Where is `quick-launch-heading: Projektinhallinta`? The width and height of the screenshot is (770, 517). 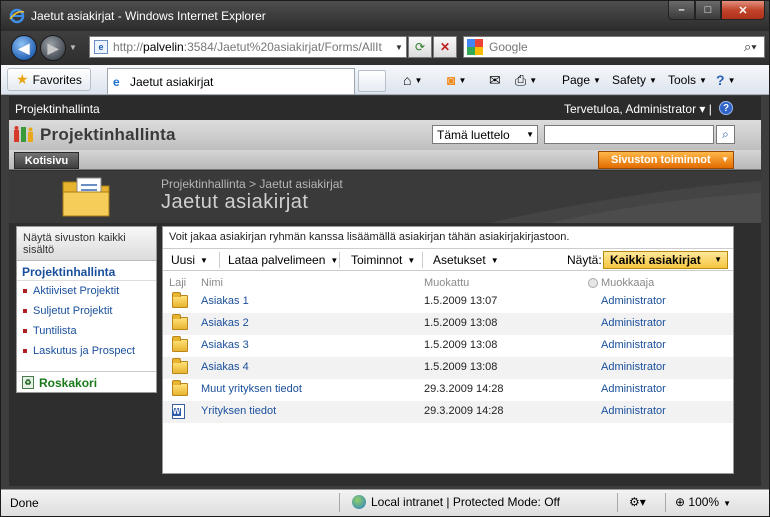 quick-launch-heading: Projektinhallinta is located at coordinates (86, 271).